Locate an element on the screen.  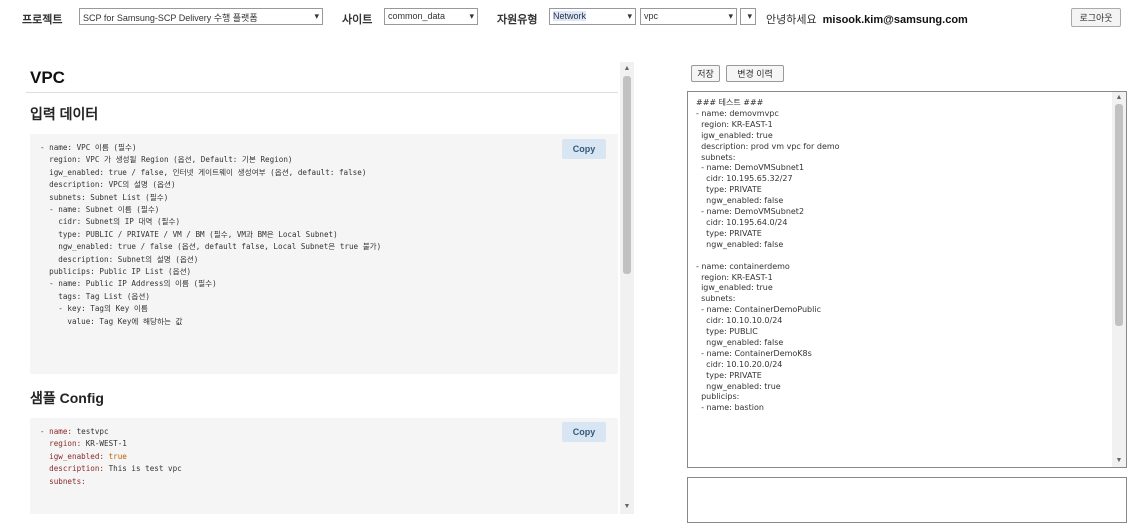
sample-code-key: description: is located at coordinates (74, 469).